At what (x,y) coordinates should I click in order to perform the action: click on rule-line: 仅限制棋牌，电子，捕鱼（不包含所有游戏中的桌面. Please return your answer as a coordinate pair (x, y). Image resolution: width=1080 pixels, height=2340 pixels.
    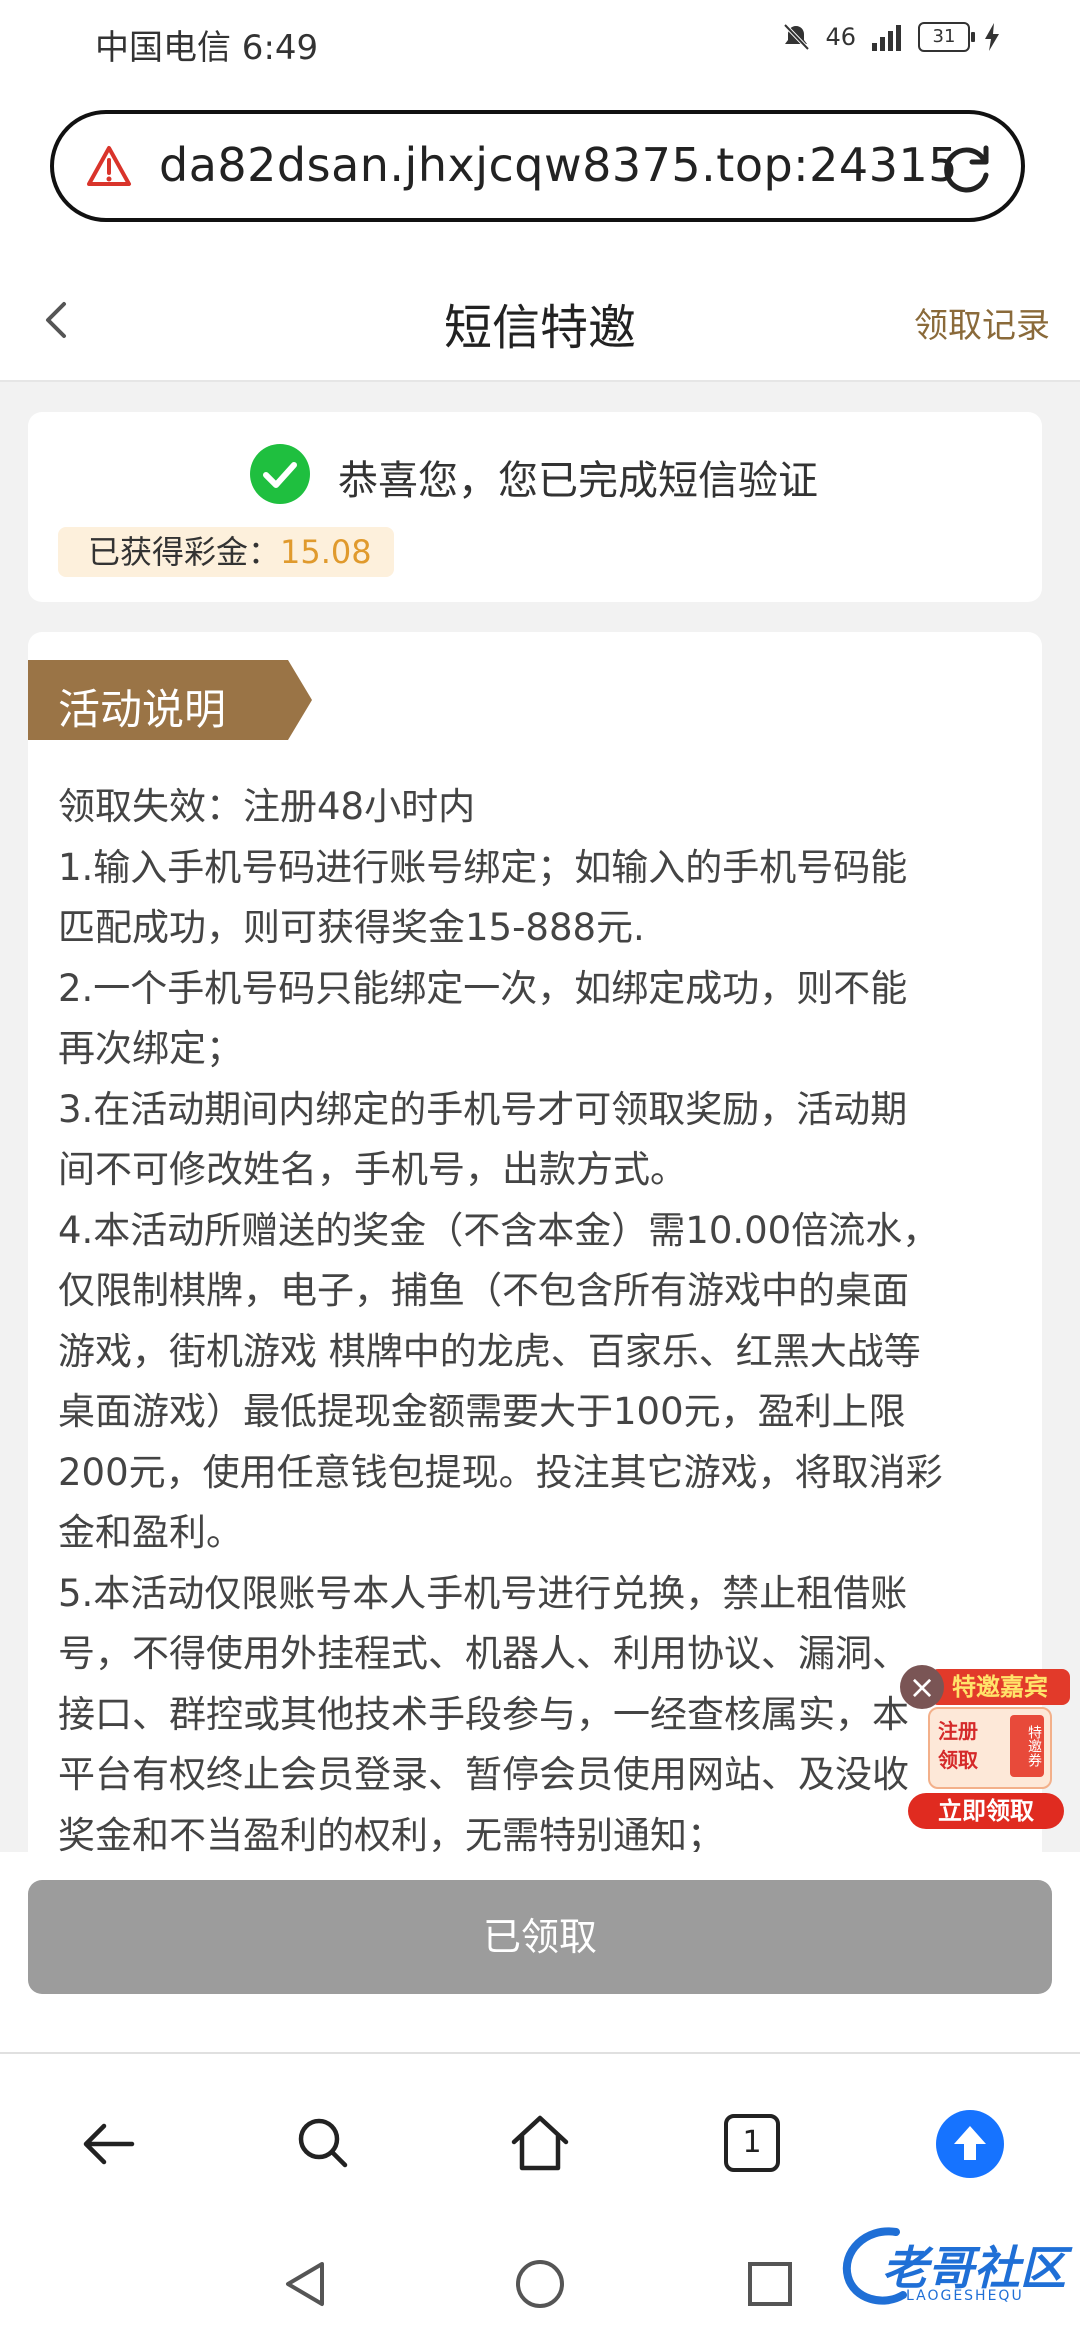
    Looking at the image, I should click on (483, 1290).